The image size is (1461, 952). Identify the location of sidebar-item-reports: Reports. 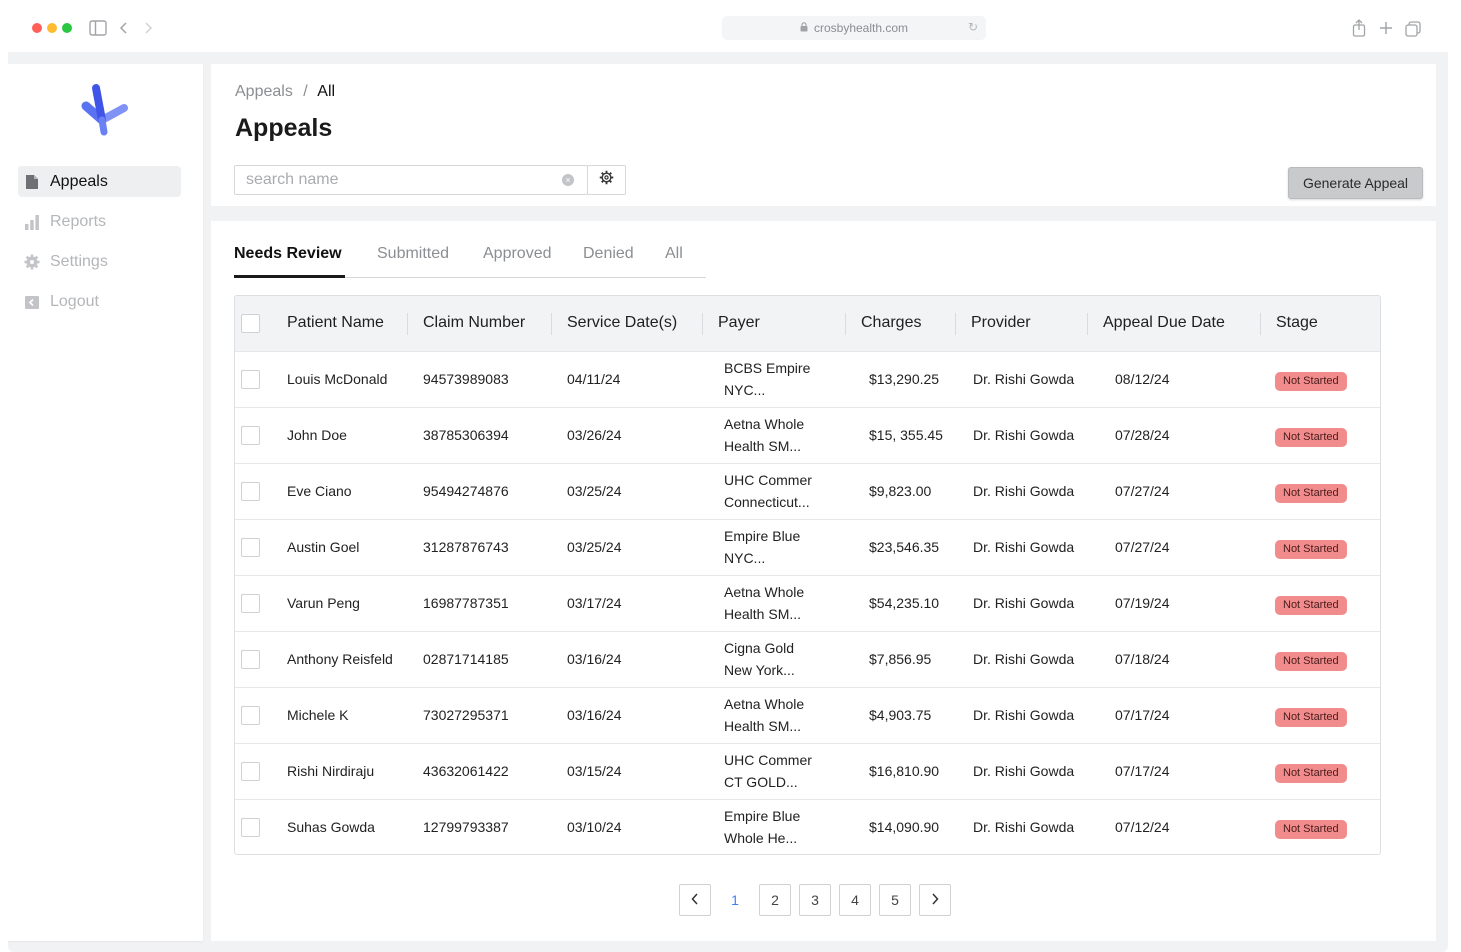
(99, 221).